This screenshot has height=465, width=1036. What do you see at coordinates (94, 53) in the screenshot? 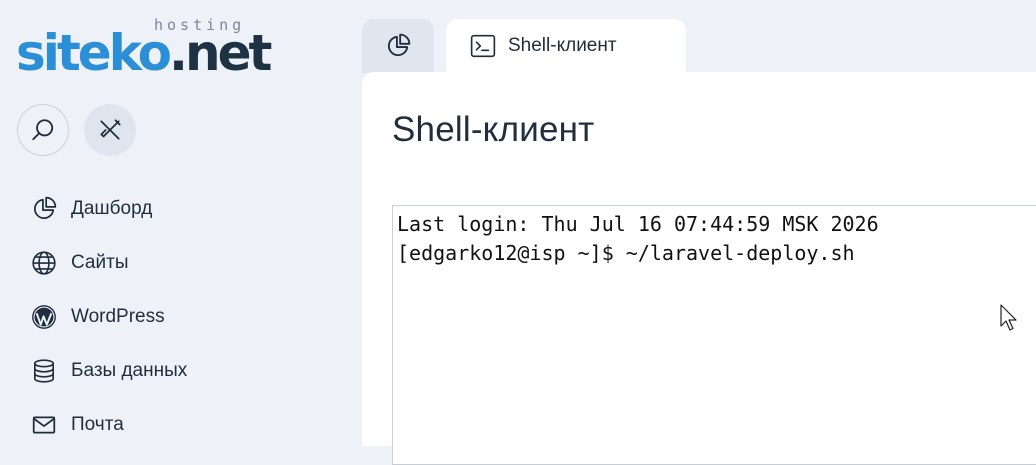
I see `logo-part-1: siteko` at bounding box center [94, 53].